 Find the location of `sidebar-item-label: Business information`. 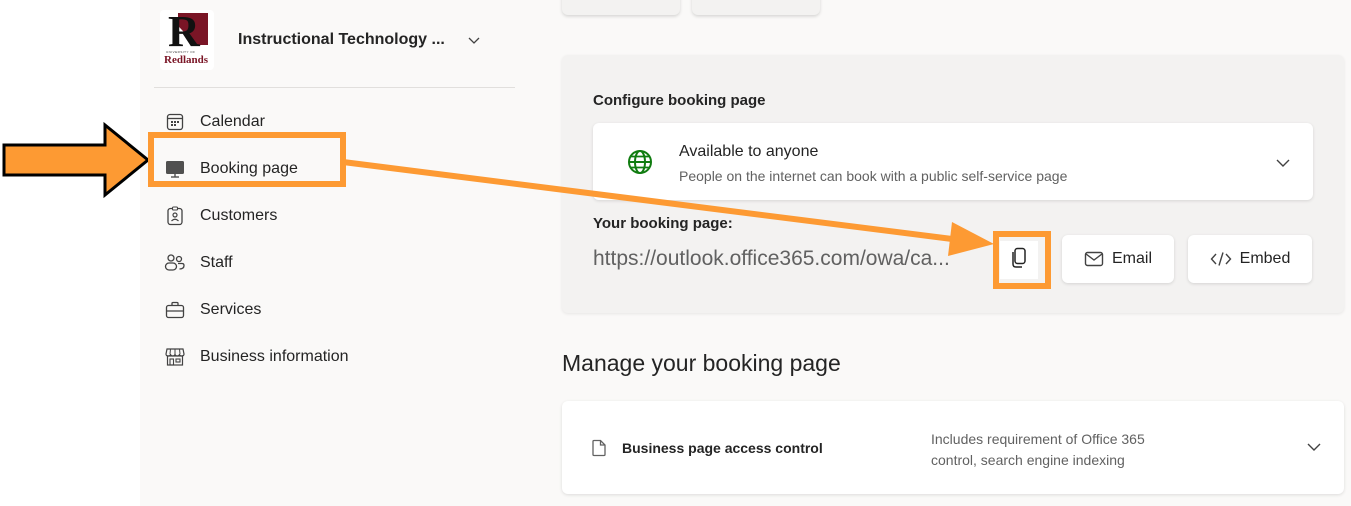

sidebar-item-label: Business information is located at coordinates (274, 356).